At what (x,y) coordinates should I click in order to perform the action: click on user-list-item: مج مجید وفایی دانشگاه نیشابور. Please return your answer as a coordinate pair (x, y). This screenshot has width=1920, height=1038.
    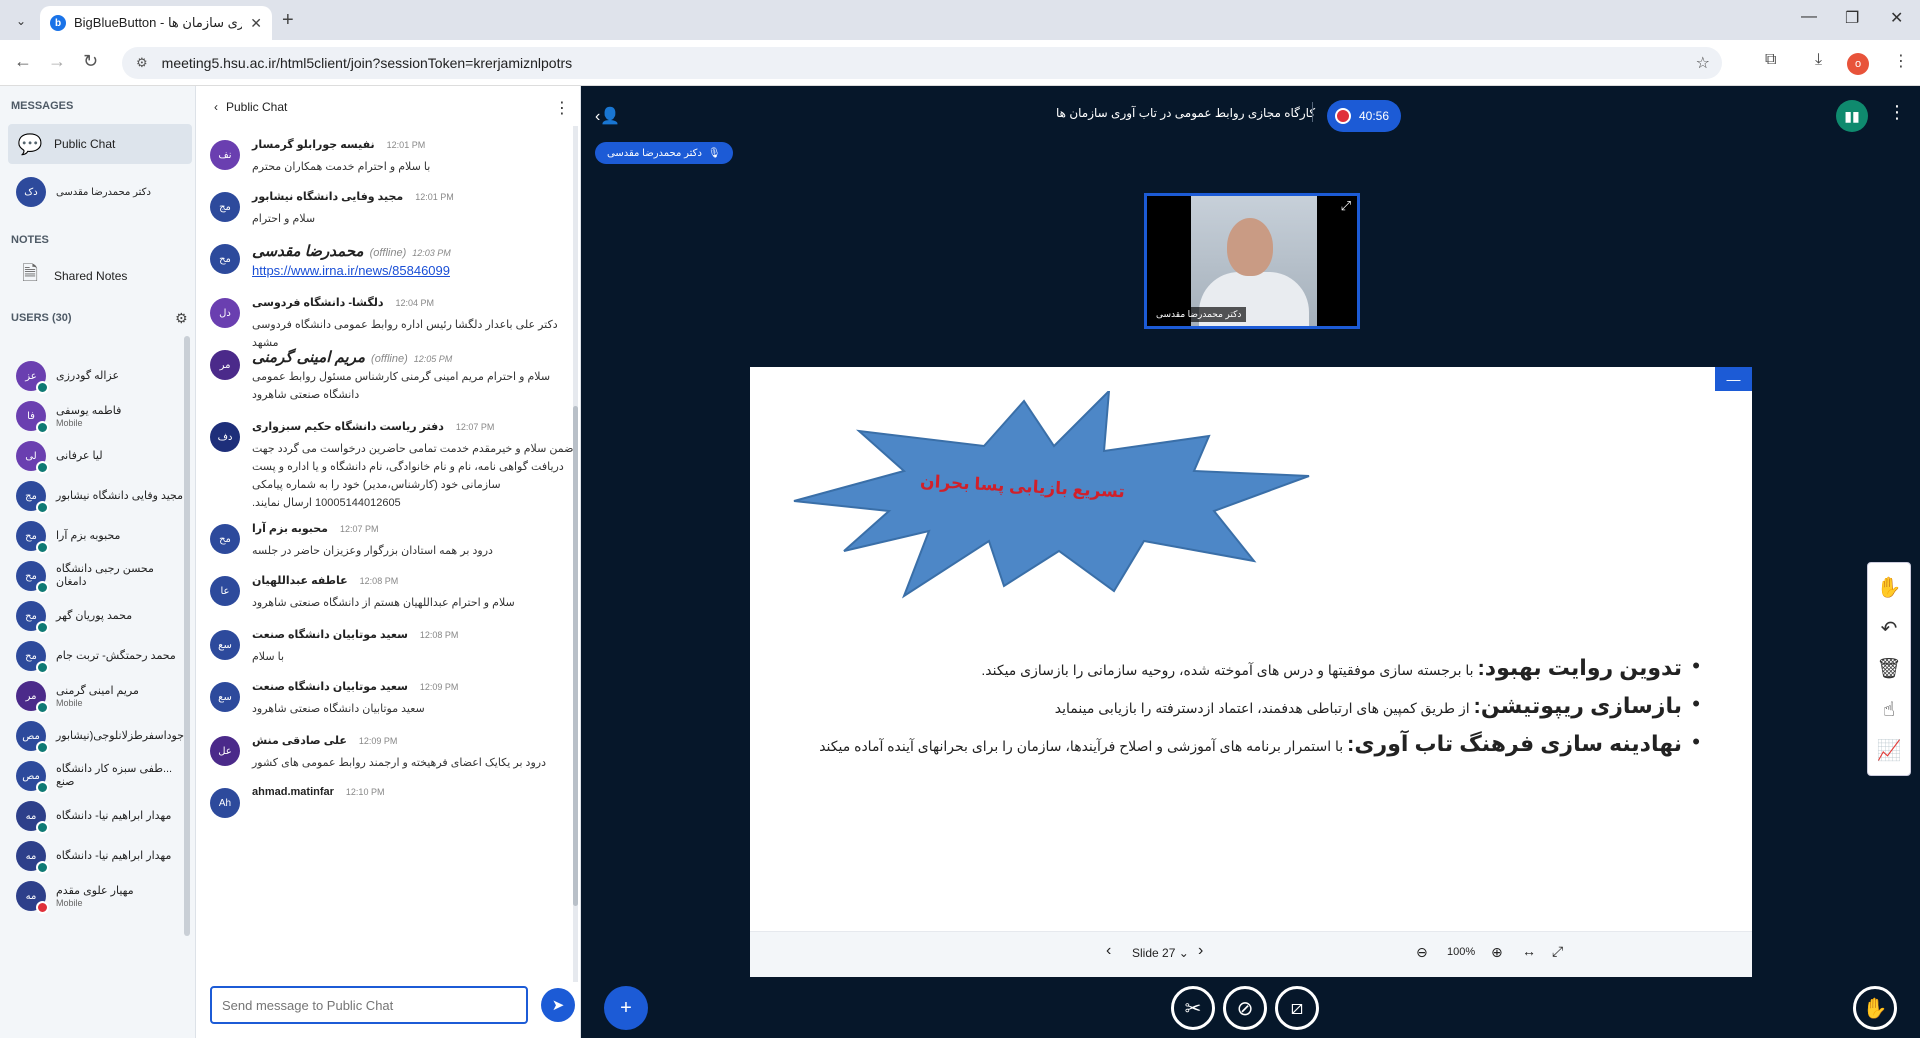
    Looking at the image, I should click on (100, 496).